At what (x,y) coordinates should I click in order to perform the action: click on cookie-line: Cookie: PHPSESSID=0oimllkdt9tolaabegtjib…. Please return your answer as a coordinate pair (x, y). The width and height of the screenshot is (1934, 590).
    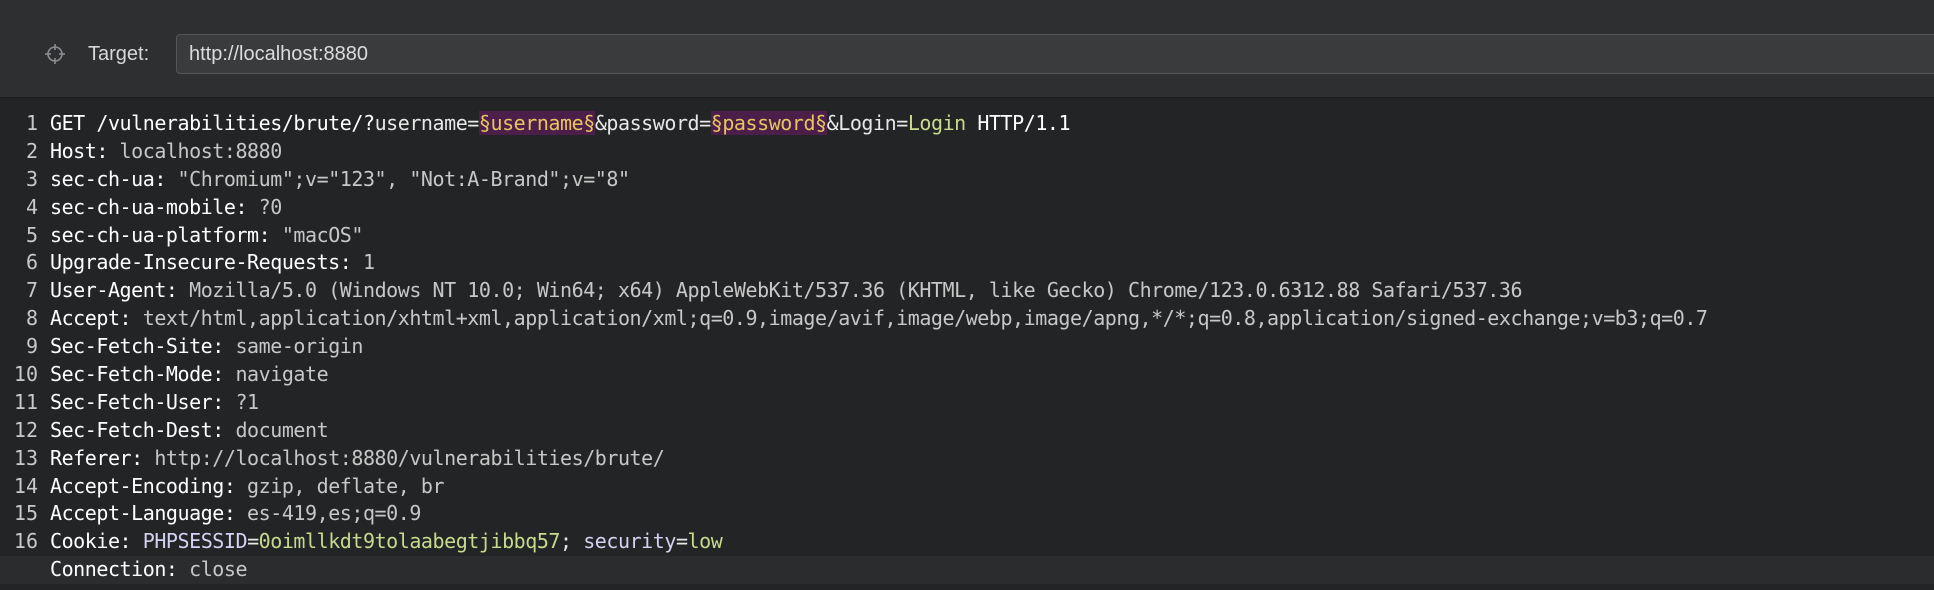
    Looking at the image, I should click on (992, 542).